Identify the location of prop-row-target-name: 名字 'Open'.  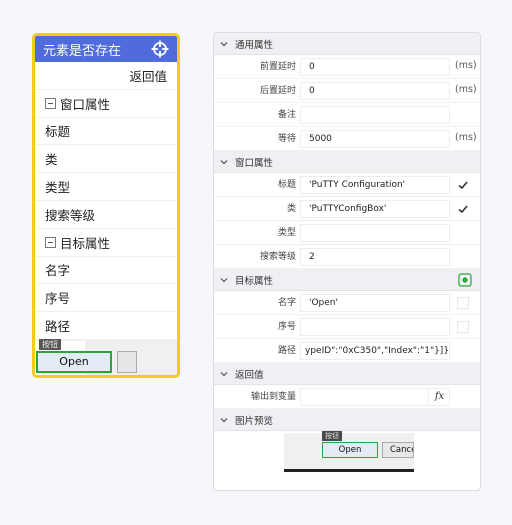
(347, 303).